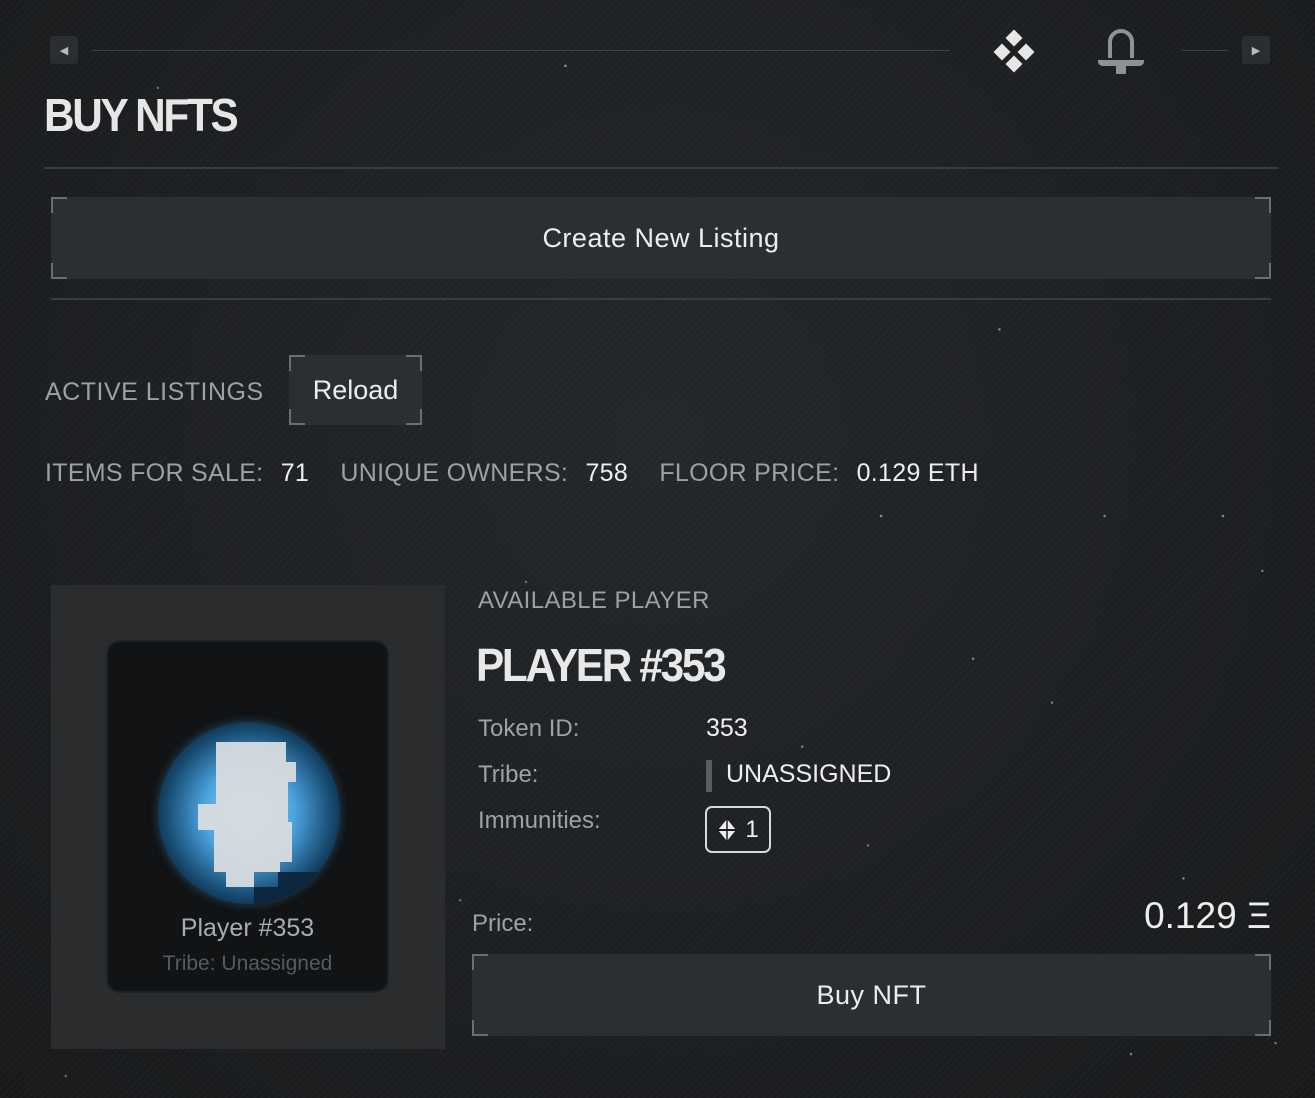 Image resolution: width=1315 pixels, height=1098 pixels. I want to click on title-divider, so click(661, 168).